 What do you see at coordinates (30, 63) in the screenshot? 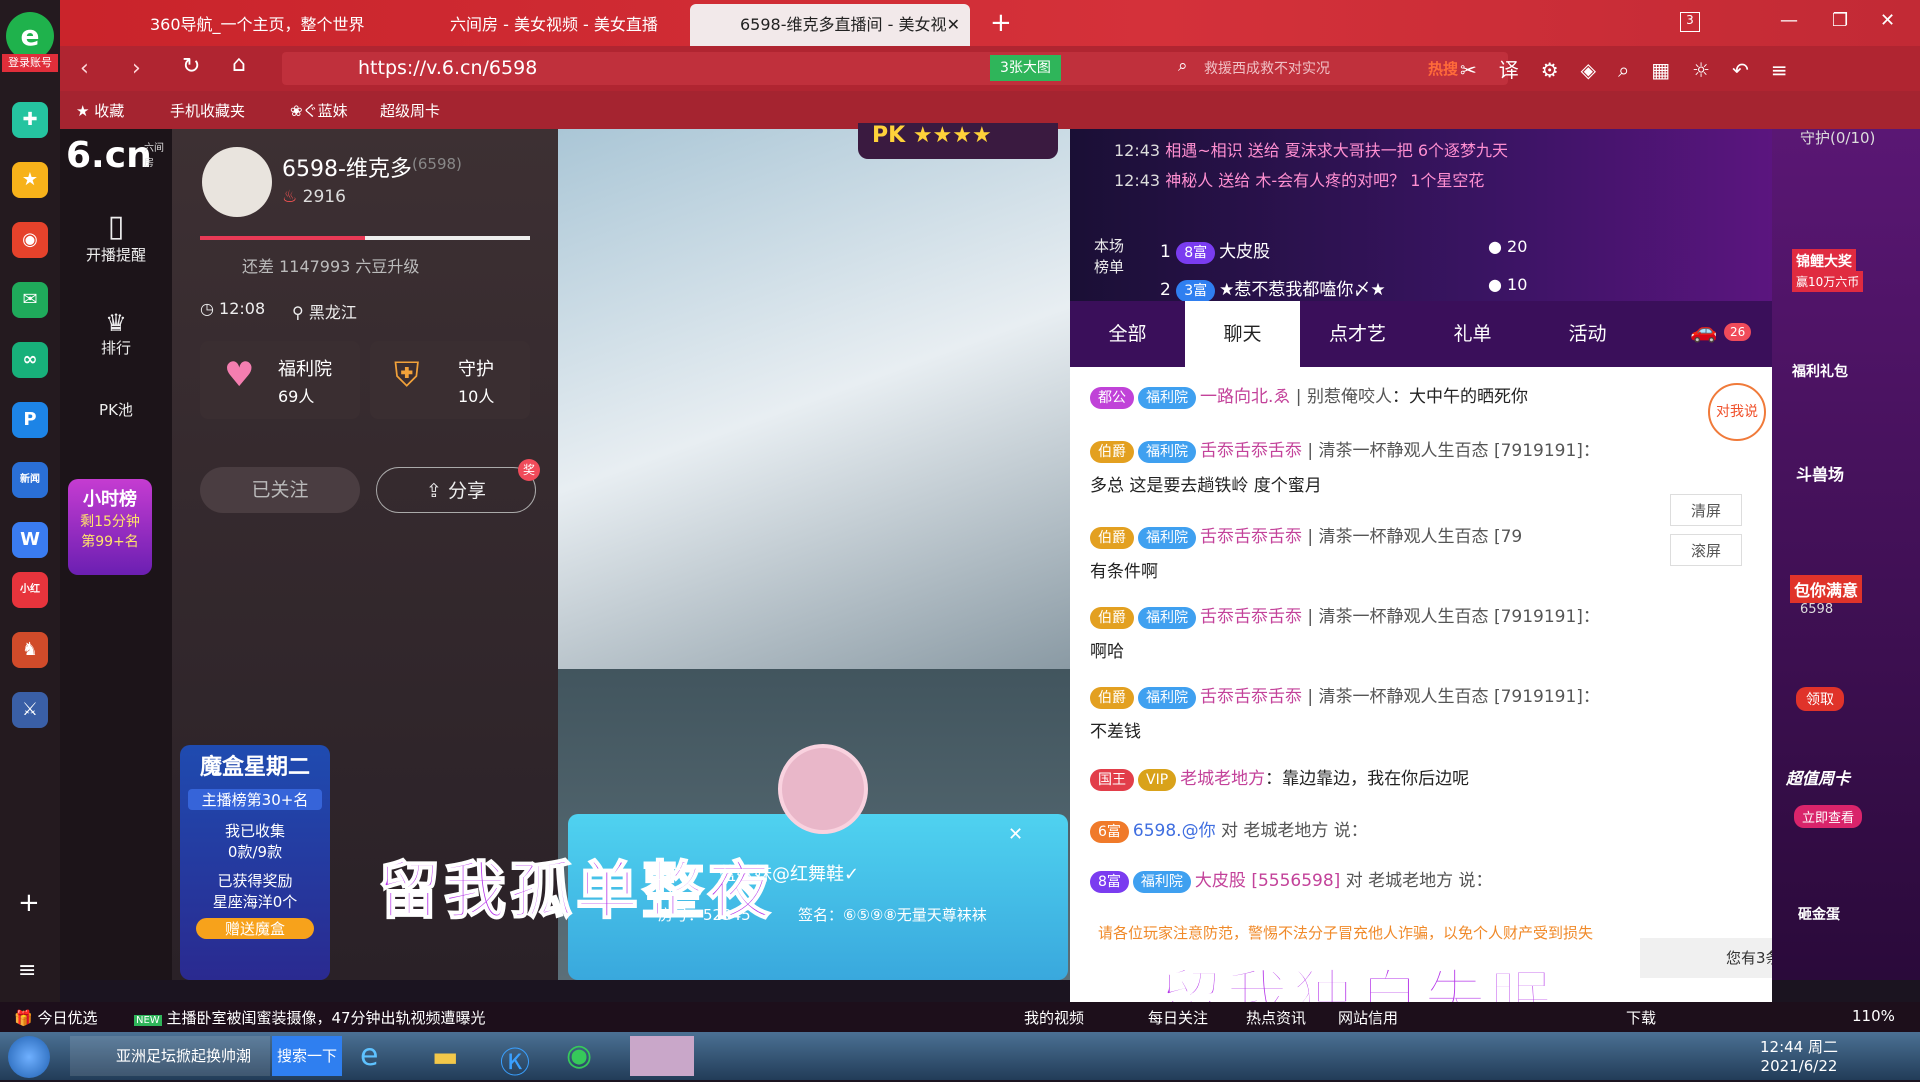
I see `login-button: 登录账号` at bounding box center [30, 63].